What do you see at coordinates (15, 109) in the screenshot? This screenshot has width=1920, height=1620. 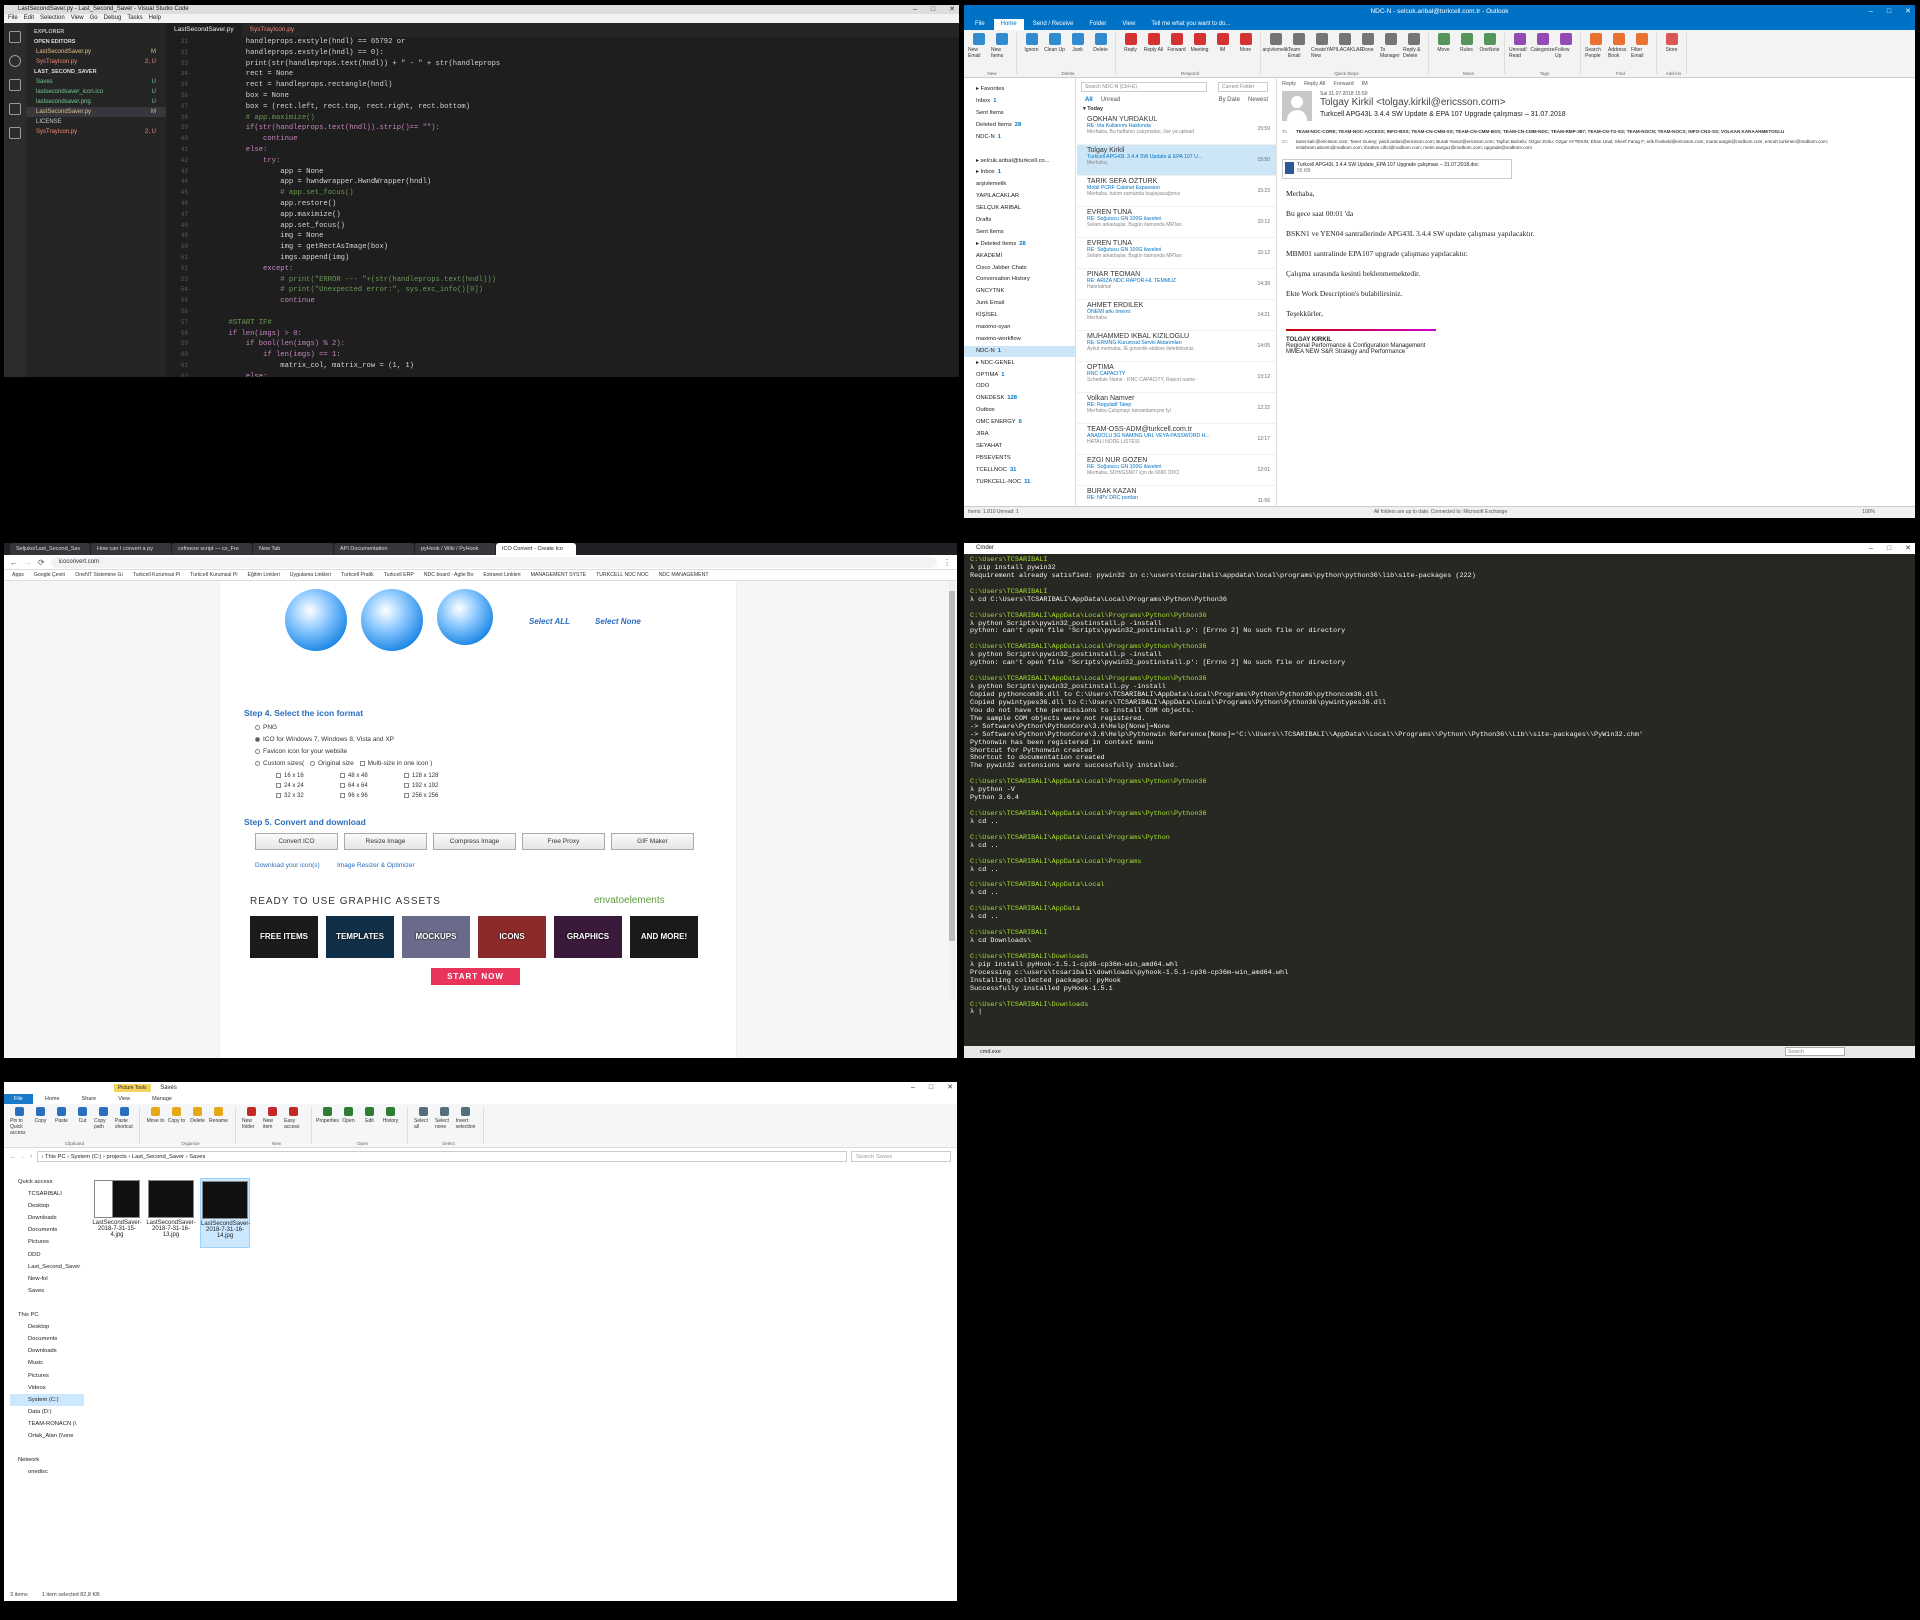 I see `debug-icon` at bounding box center [15, 109].